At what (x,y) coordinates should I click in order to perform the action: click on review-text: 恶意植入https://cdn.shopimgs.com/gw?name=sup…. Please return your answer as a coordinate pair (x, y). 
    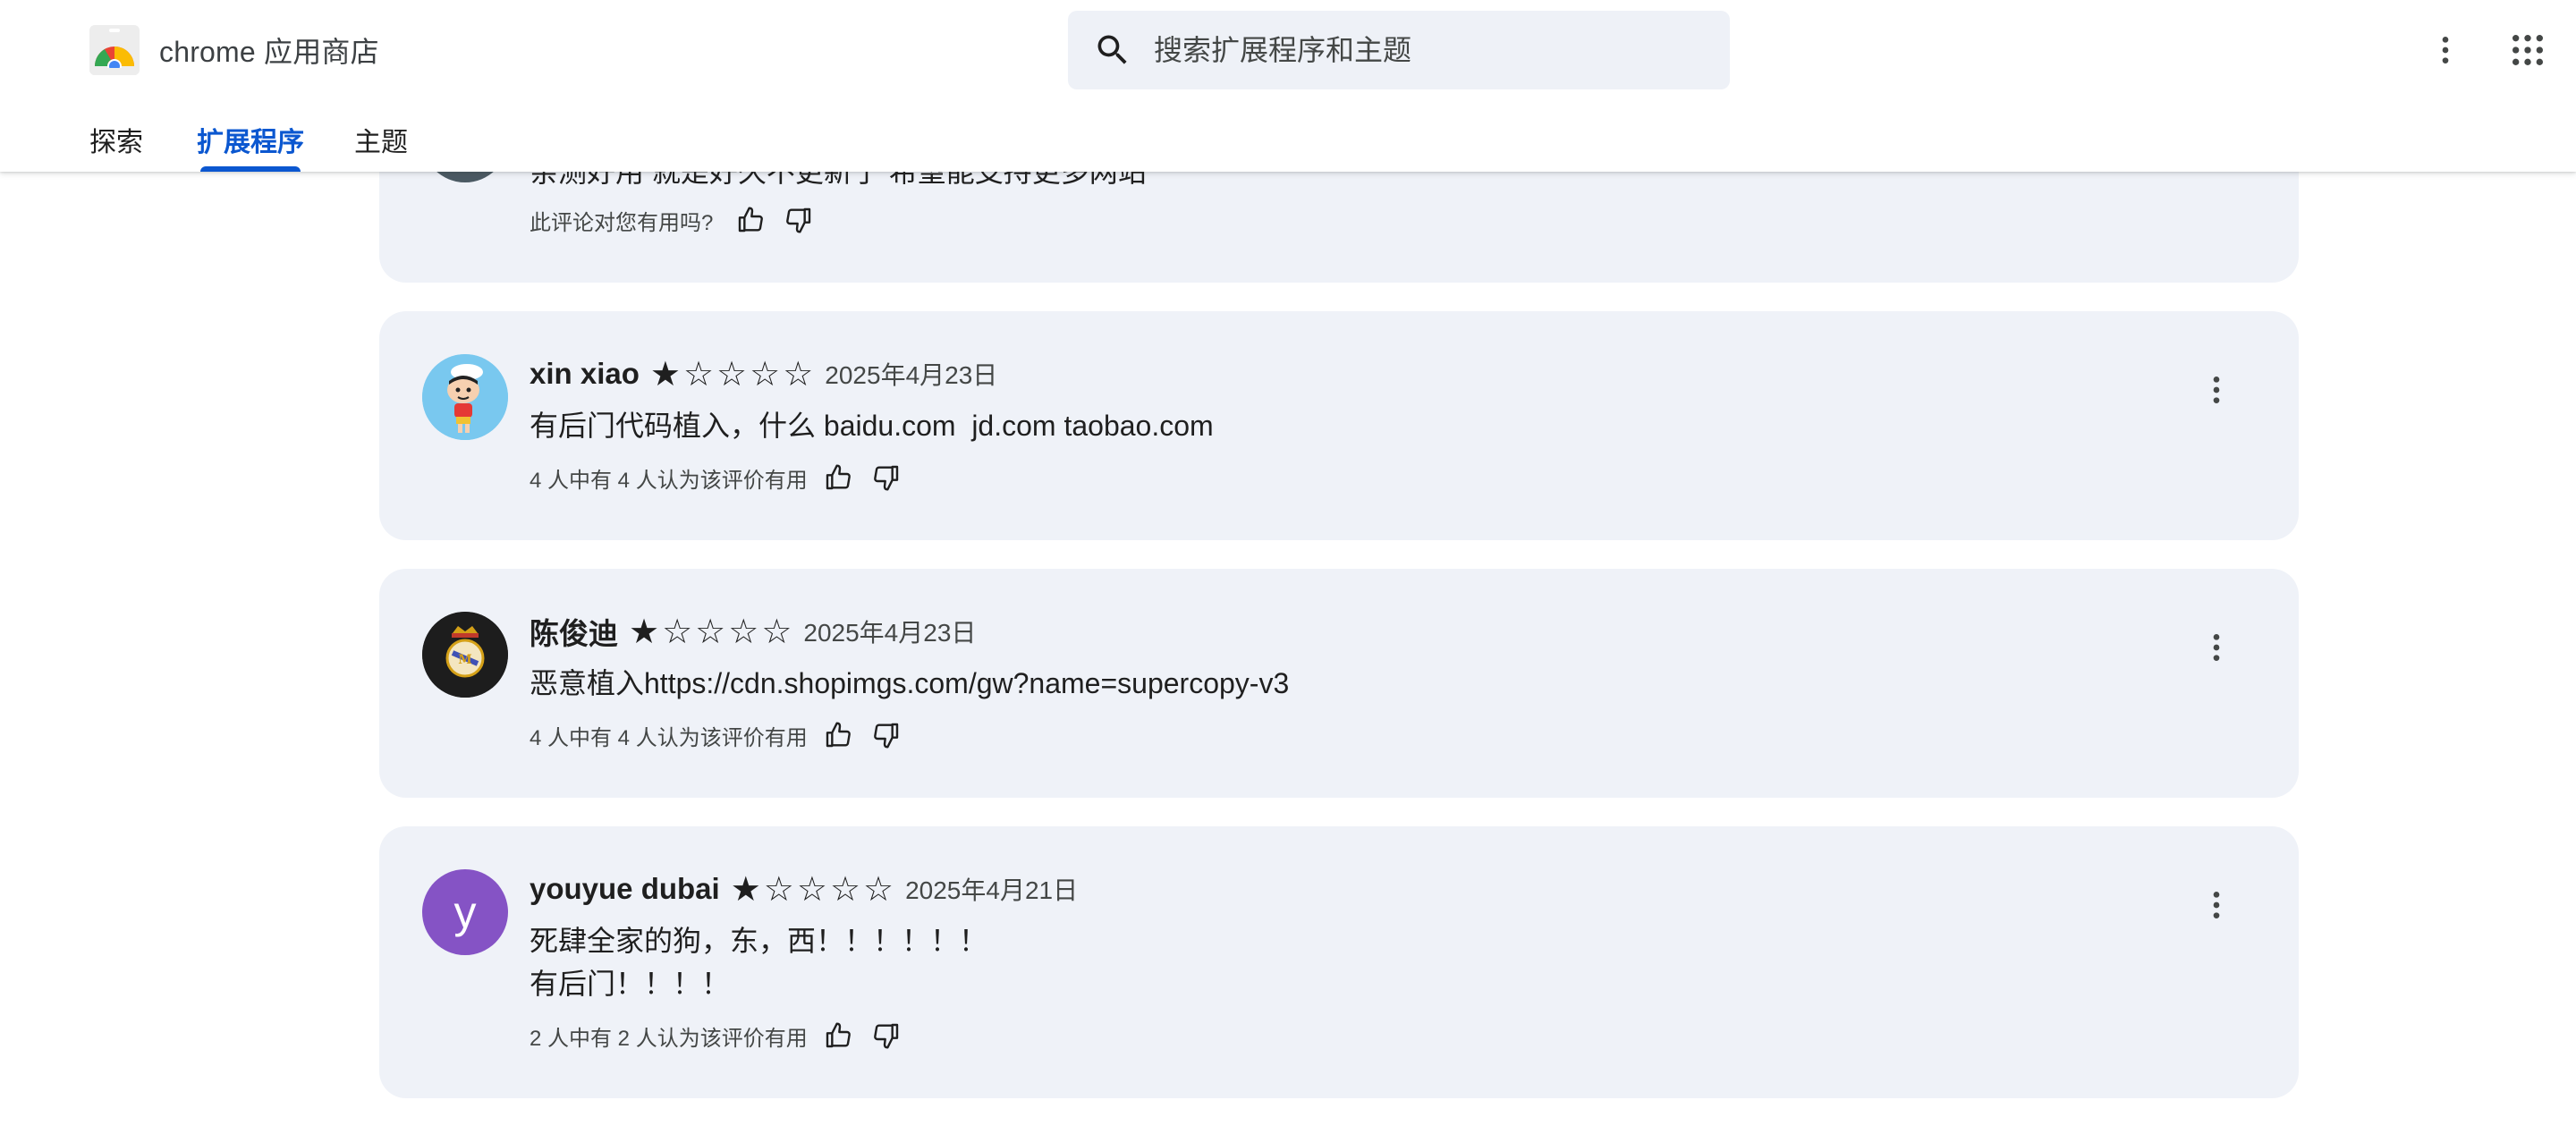
    Looking at the image, I should click on (910, 683).